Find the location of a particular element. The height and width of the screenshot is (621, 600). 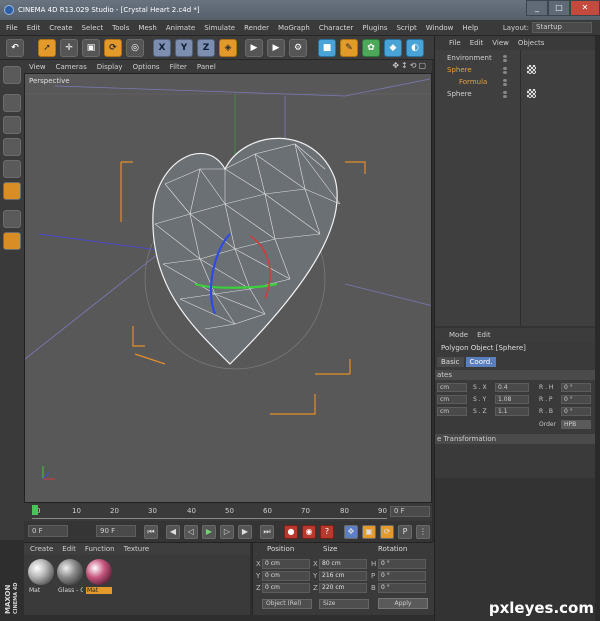

tab-basic: Basic is located at coordinates (450, 362).